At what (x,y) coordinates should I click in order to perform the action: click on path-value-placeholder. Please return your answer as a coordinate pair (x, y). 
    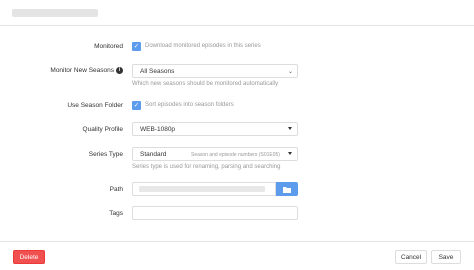
    Looking at the image, I should click on (202, 189).